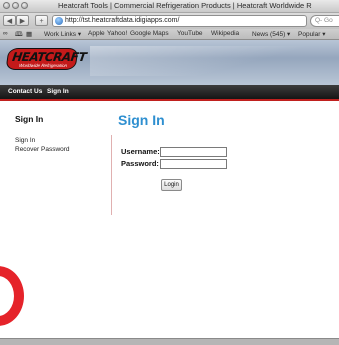 The width and height of the screenshot is (339, 345). What do you see at coordinates (140, 151) in the screenshot?
I see `username-label: Username:` at bounding box center [140, 151].